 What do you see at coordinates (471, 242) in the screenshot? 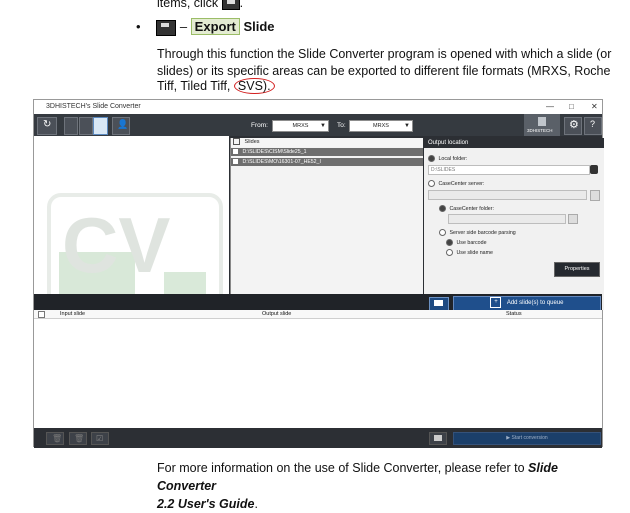
I see `use-barcode-label: Use barcode` at bounding box center [471, 242].